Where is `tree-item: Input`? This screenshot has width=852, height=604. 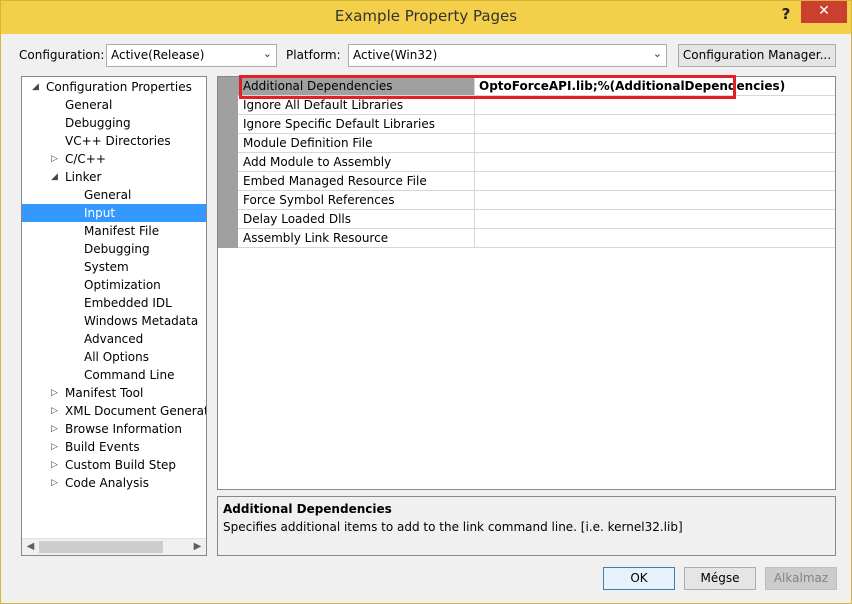
tree-item: Input is located at coordinates (114, 213).